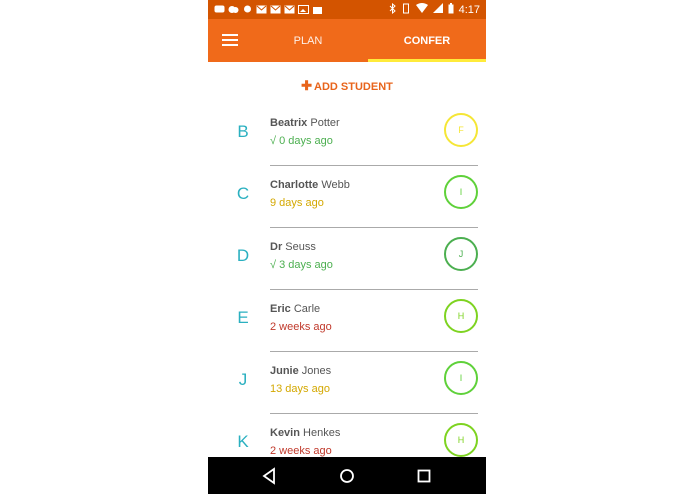 The image size is (695, 494). I want to click on student-first-name: Beatrix, so click(289, 123).